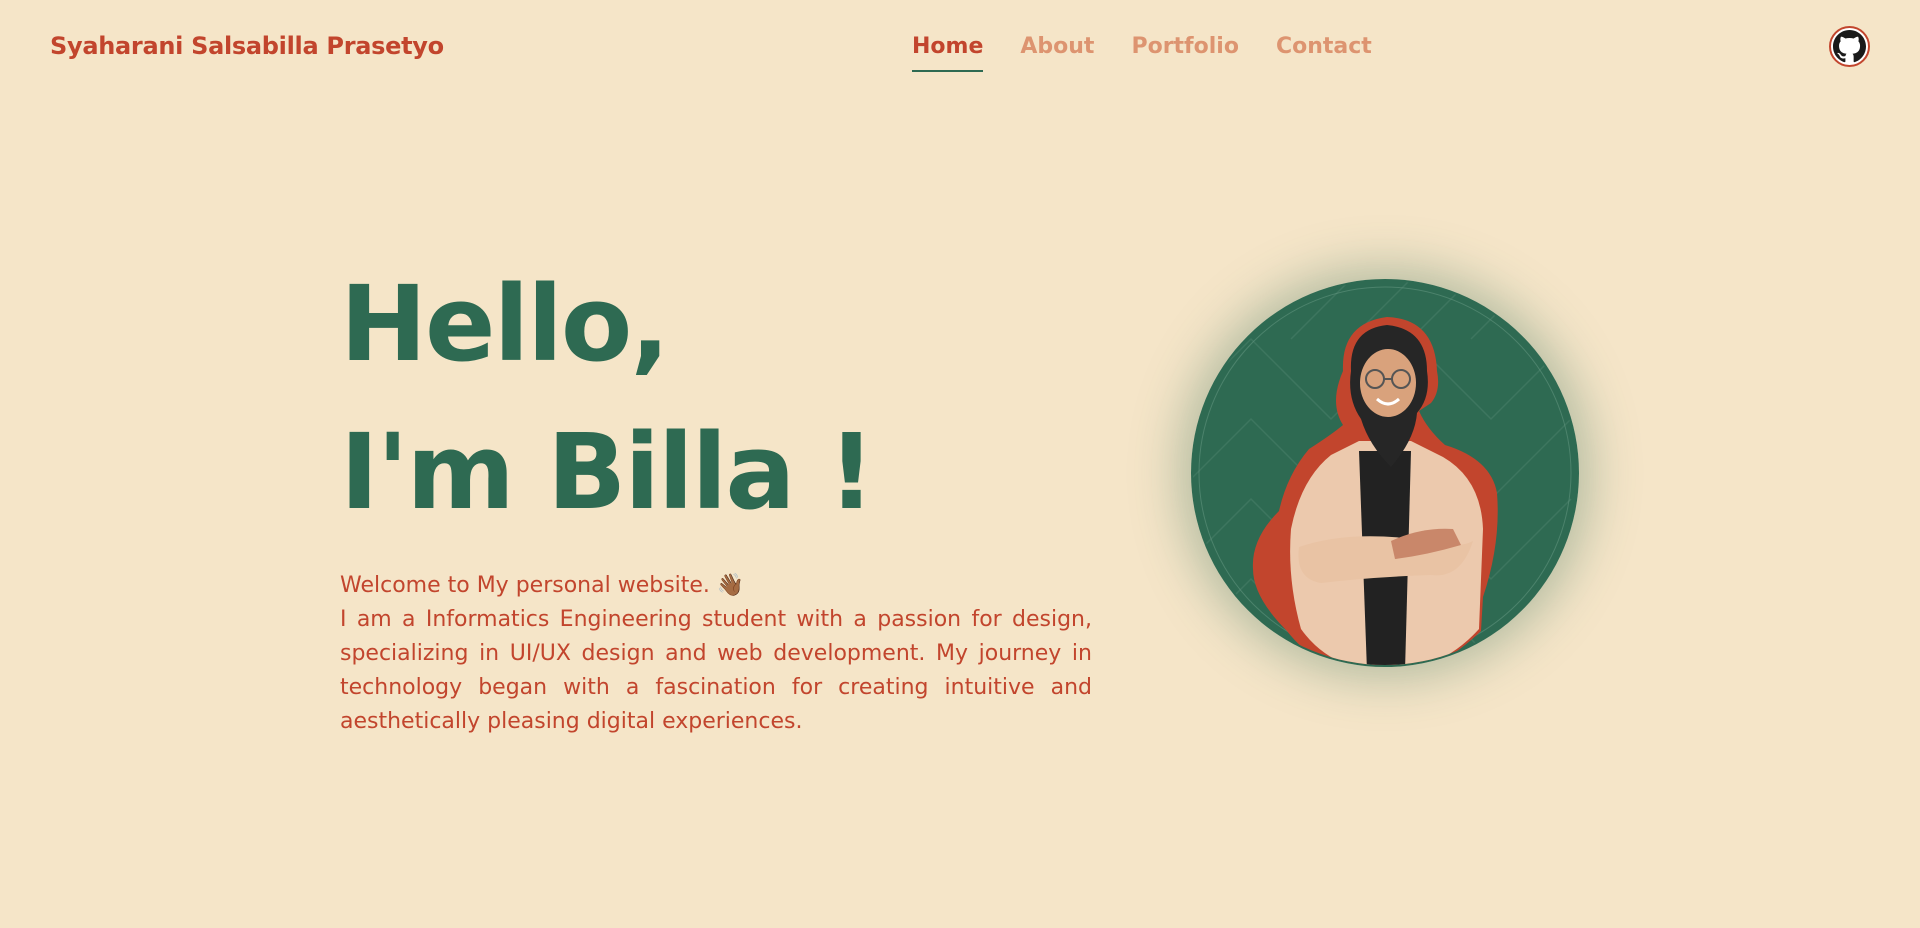 This screenshot has height=928, width=1920. I want to click on github-button, so click(1849, 46).